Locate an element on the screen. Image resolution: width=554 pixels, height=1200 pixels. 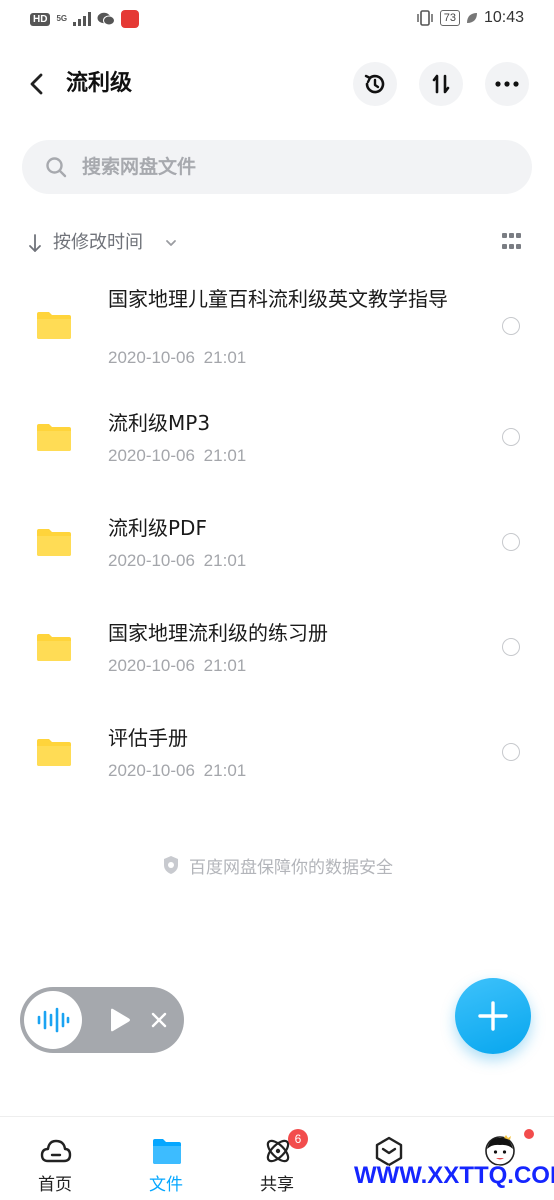
plus-icon is located at coordinates (493, 1016).